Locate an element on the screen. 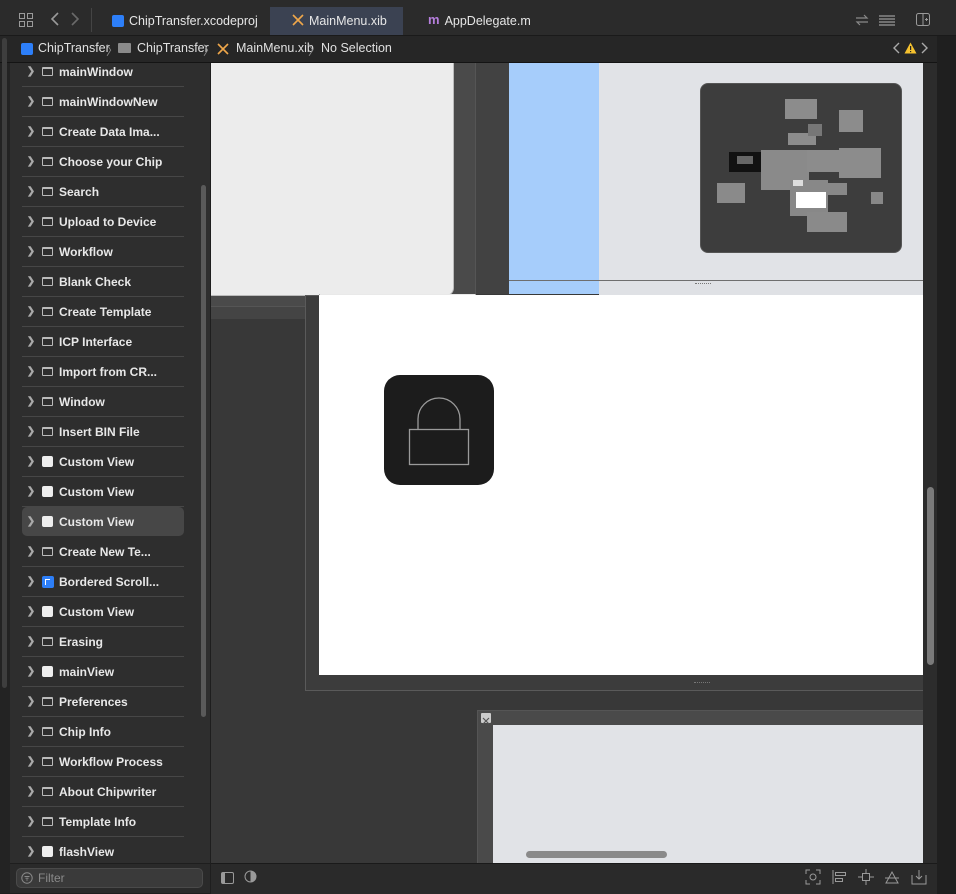 The width and height of the screenshot is (956, 894). outline-item: ❯ Template Info is located at coordinates (103, 822).